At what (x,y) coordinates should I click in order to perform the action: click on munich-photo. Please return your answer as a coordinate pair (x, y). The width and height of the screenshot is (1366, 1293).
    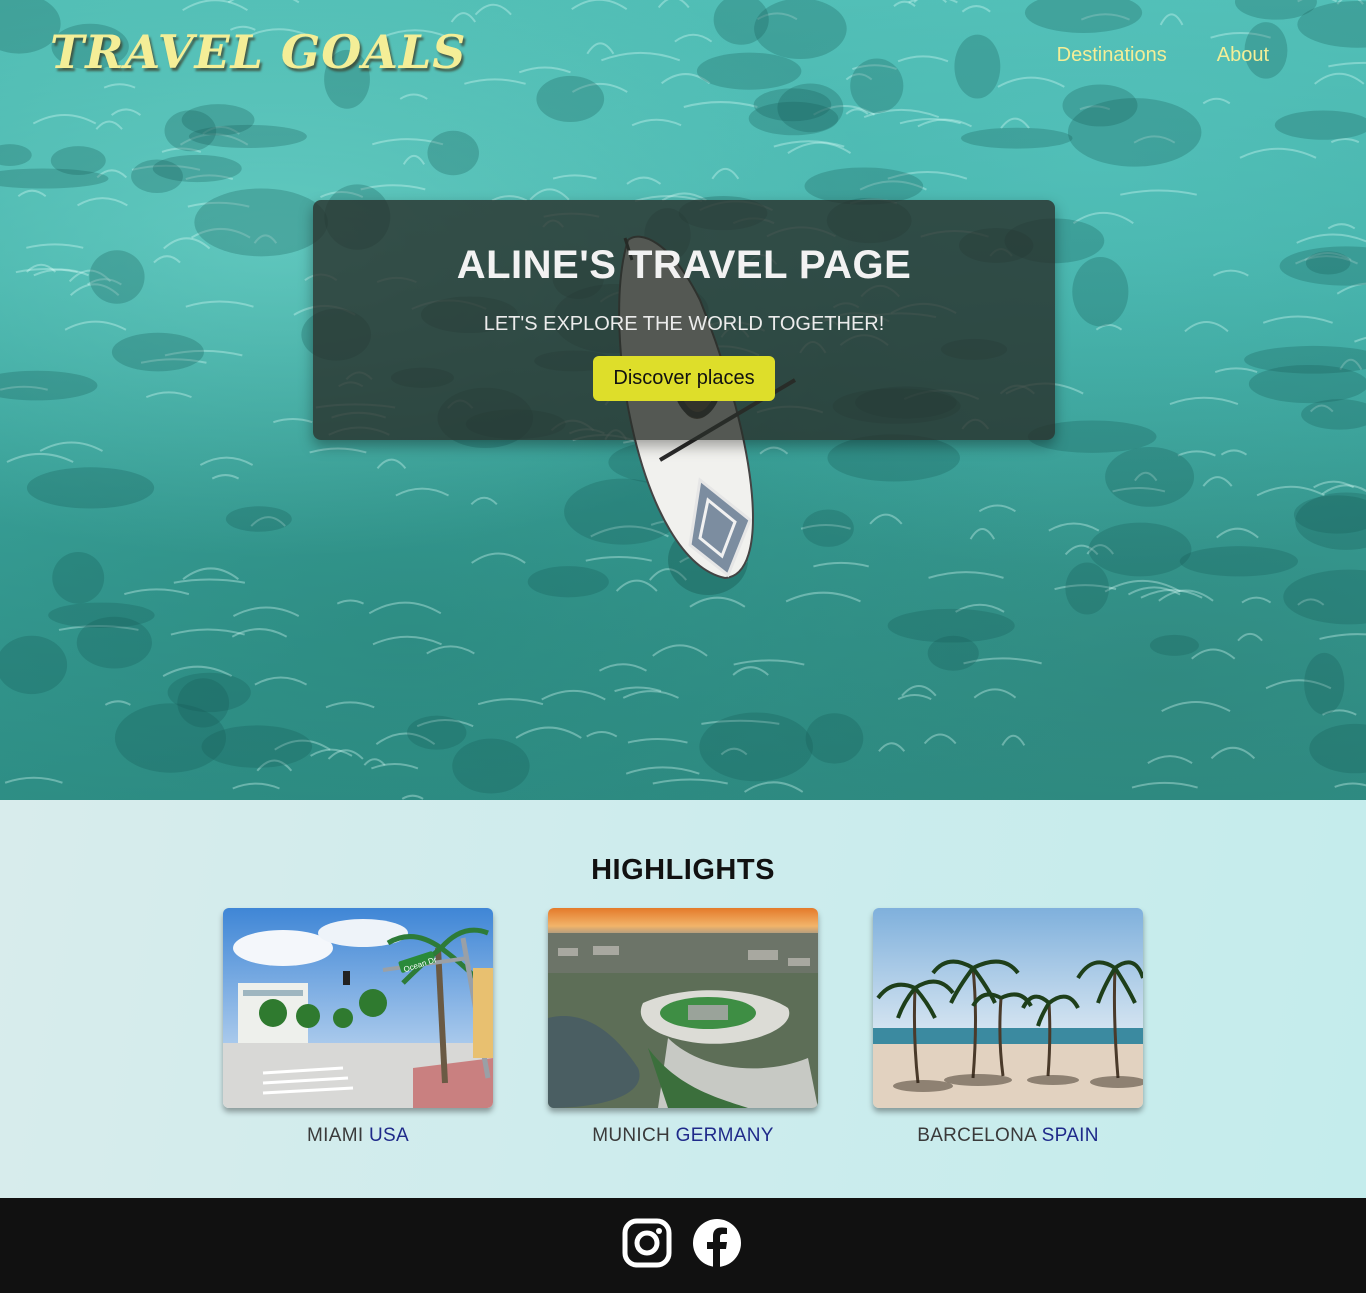
    Looking at the image, I should click on (683, 1008).